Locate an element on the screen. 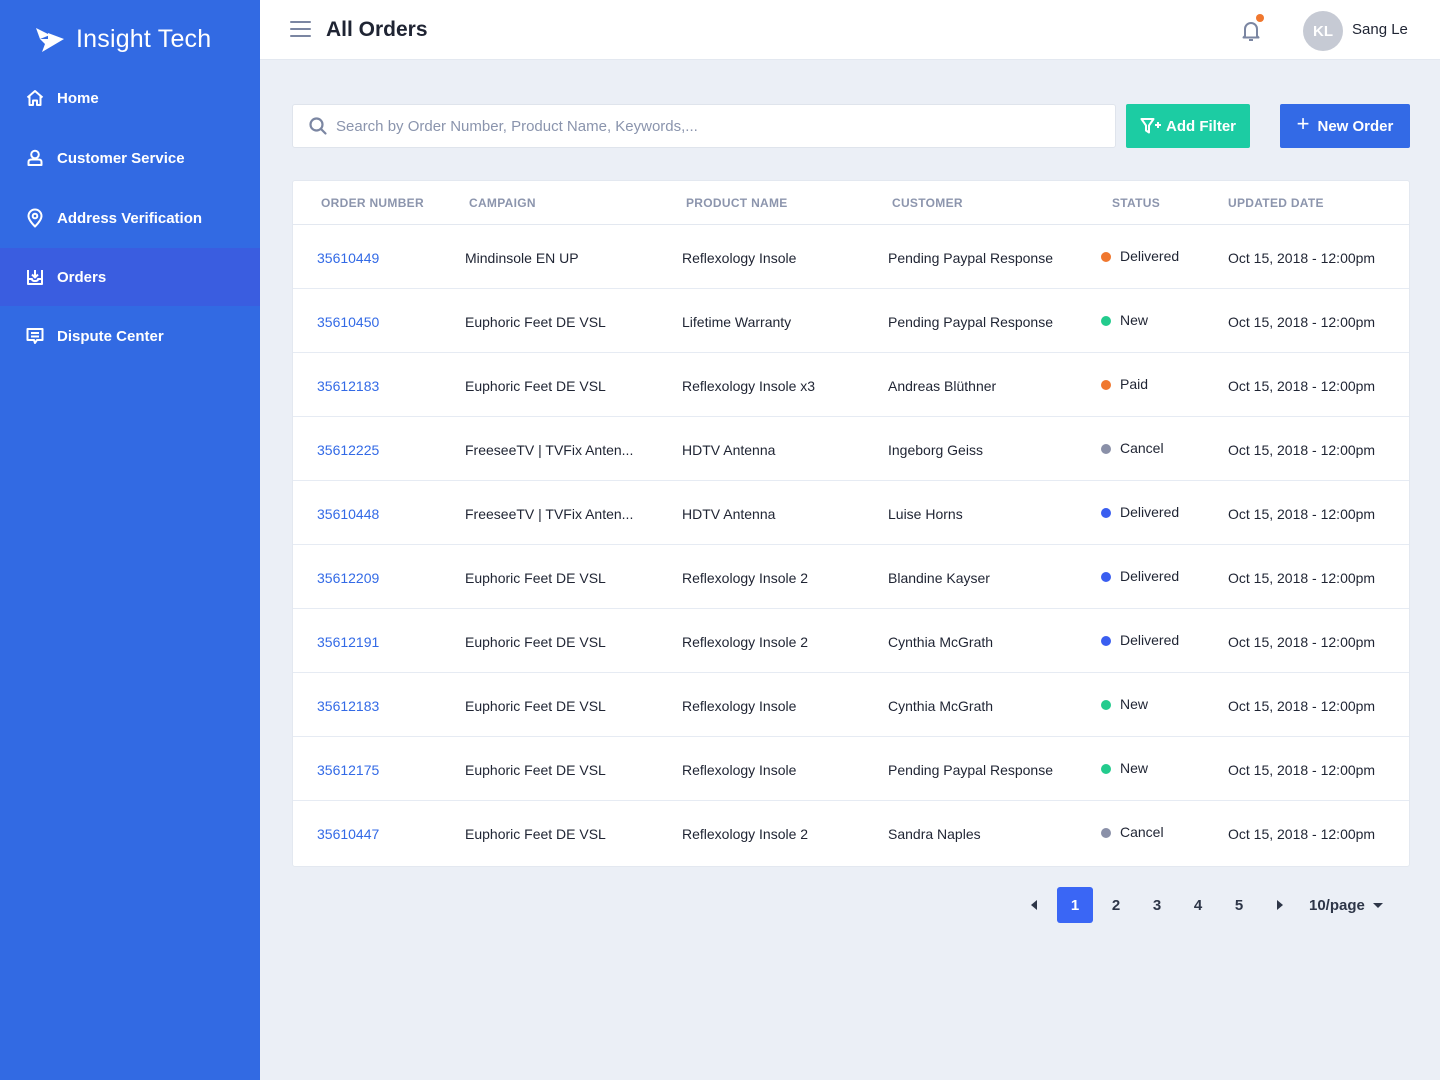 This screenshot has height=1080, width=1440. search-box is located at coordinates (704, 126).